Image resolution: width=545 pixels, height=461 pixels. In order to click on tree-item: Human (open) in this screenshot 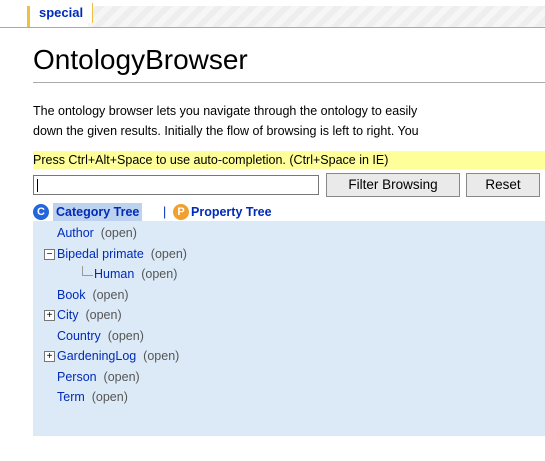, I will do `click(135, 274)`.